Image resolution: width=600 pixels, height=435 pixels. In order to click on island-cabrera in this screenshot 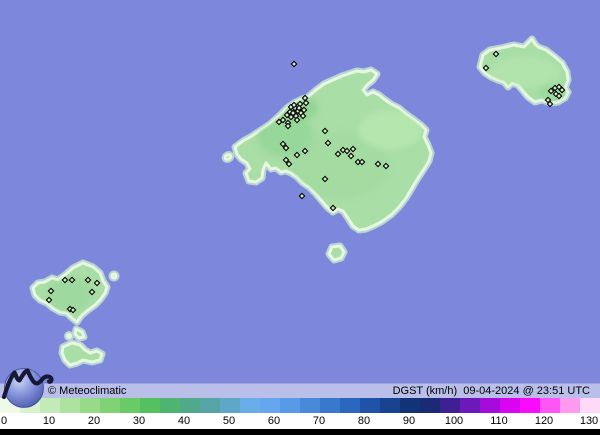, I will do `click(336, 253)`.